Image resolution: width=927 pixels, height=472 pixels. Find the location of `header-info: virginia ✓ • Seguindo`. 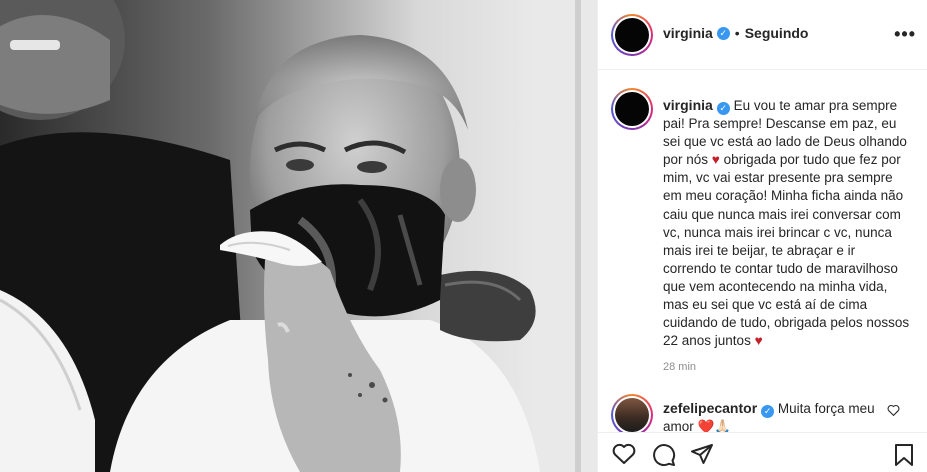

header-info: virginia ✓ • Seguindo is located at coordinates (735, 33).